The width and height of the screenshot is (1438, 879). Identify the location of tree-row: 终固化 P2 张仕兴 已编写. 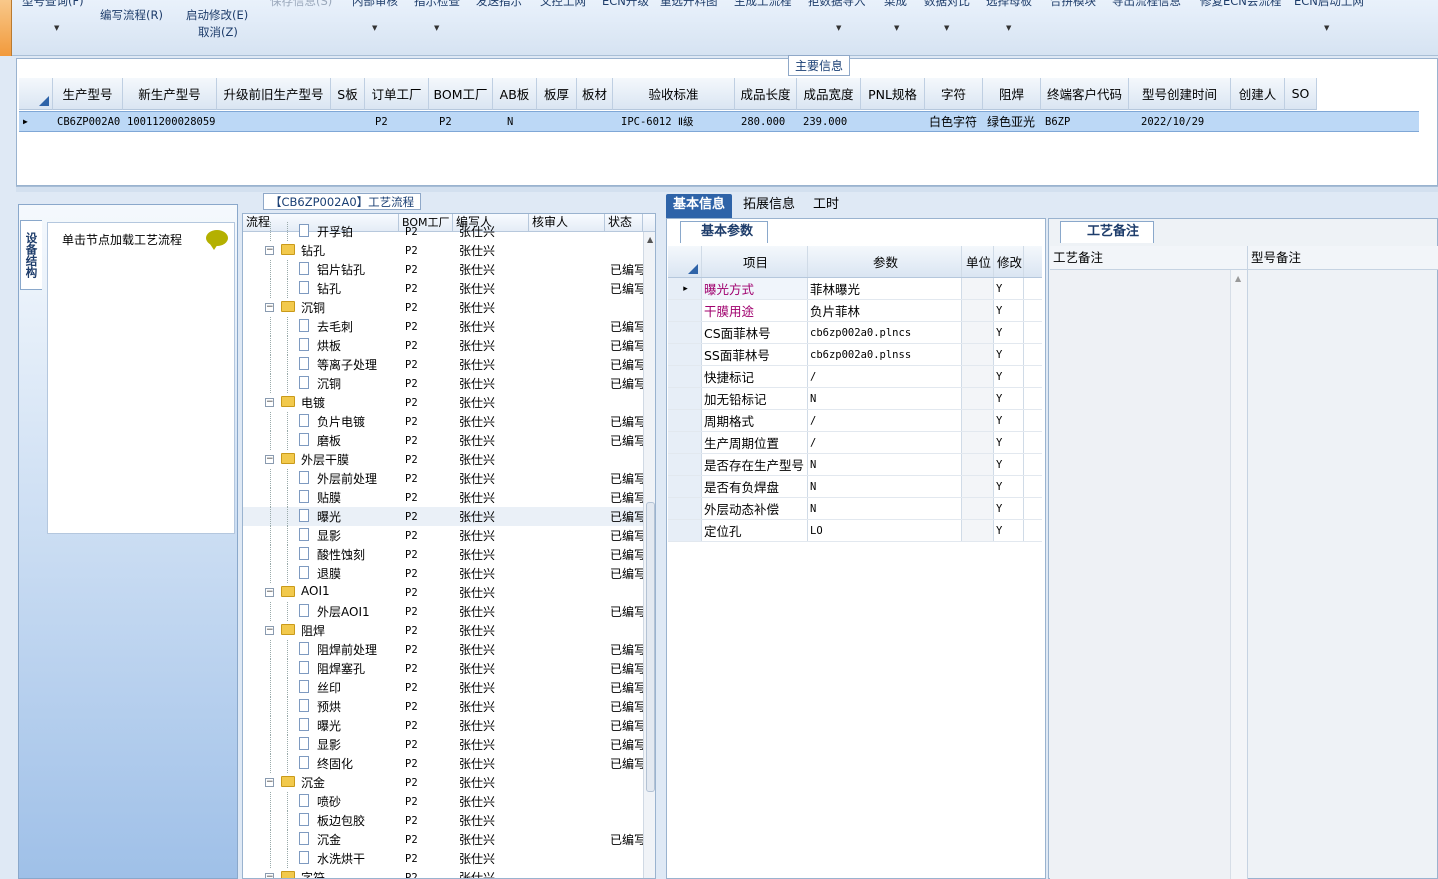
(443, 763).